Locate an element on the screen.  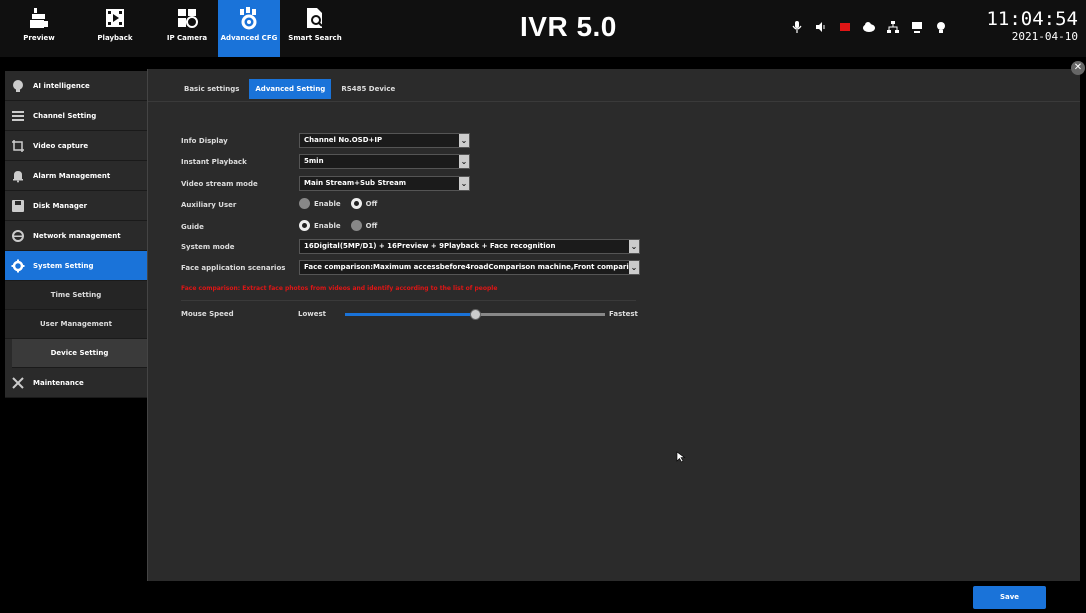
info-display-value: Channel No.OSD+IP is located at coordinates (343, 140).